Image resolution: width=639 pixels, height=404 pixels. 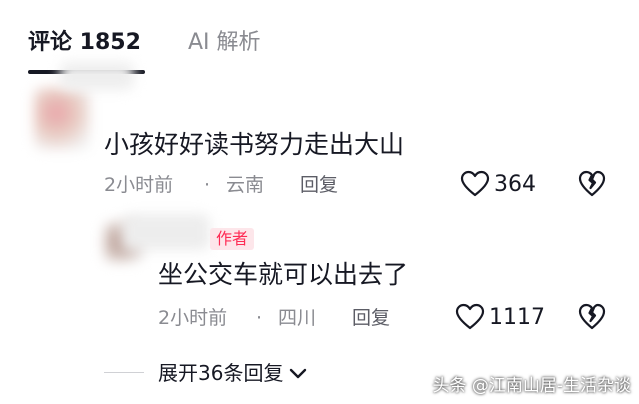 I want to click on like-button: 364, so click(x=498, y=184).